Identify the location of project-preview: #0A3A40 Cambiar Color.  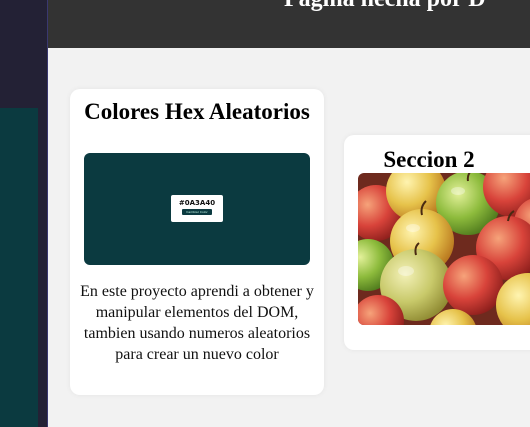
(197, 209).